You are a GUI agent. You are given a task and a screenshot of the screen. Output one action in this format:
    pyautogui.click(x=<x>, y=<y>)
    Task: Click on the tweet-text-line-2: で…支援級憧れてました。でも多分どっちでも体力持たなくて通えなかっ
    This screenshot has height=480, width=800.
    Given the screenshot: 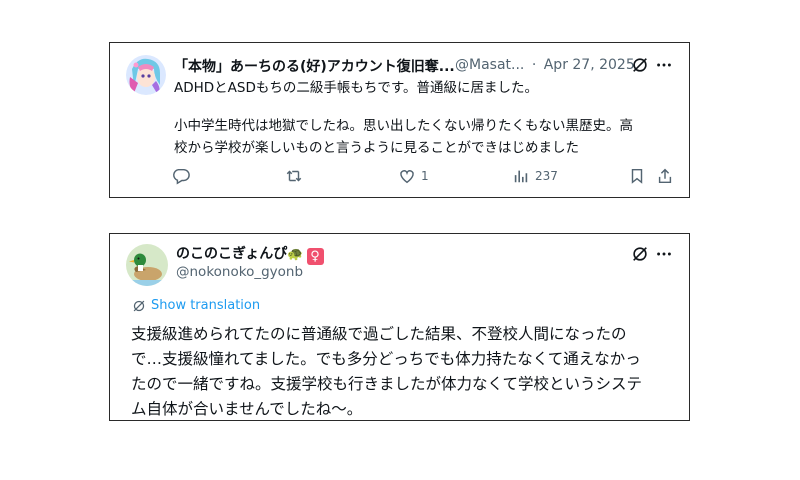 What is the action you would take?
    pyautogui.click(x=386, y=359)
    